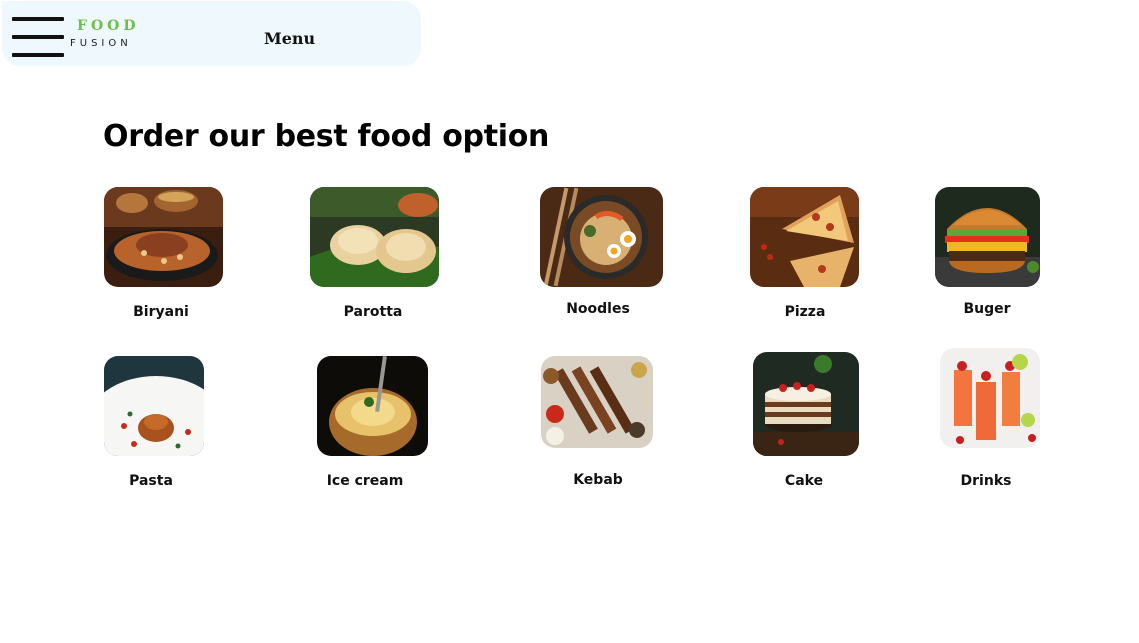 This screenshot has height=643, width=1139. Describe the element at coordinates (151, 481) in the screenshot. I see `food-label: Pasta` at that location.